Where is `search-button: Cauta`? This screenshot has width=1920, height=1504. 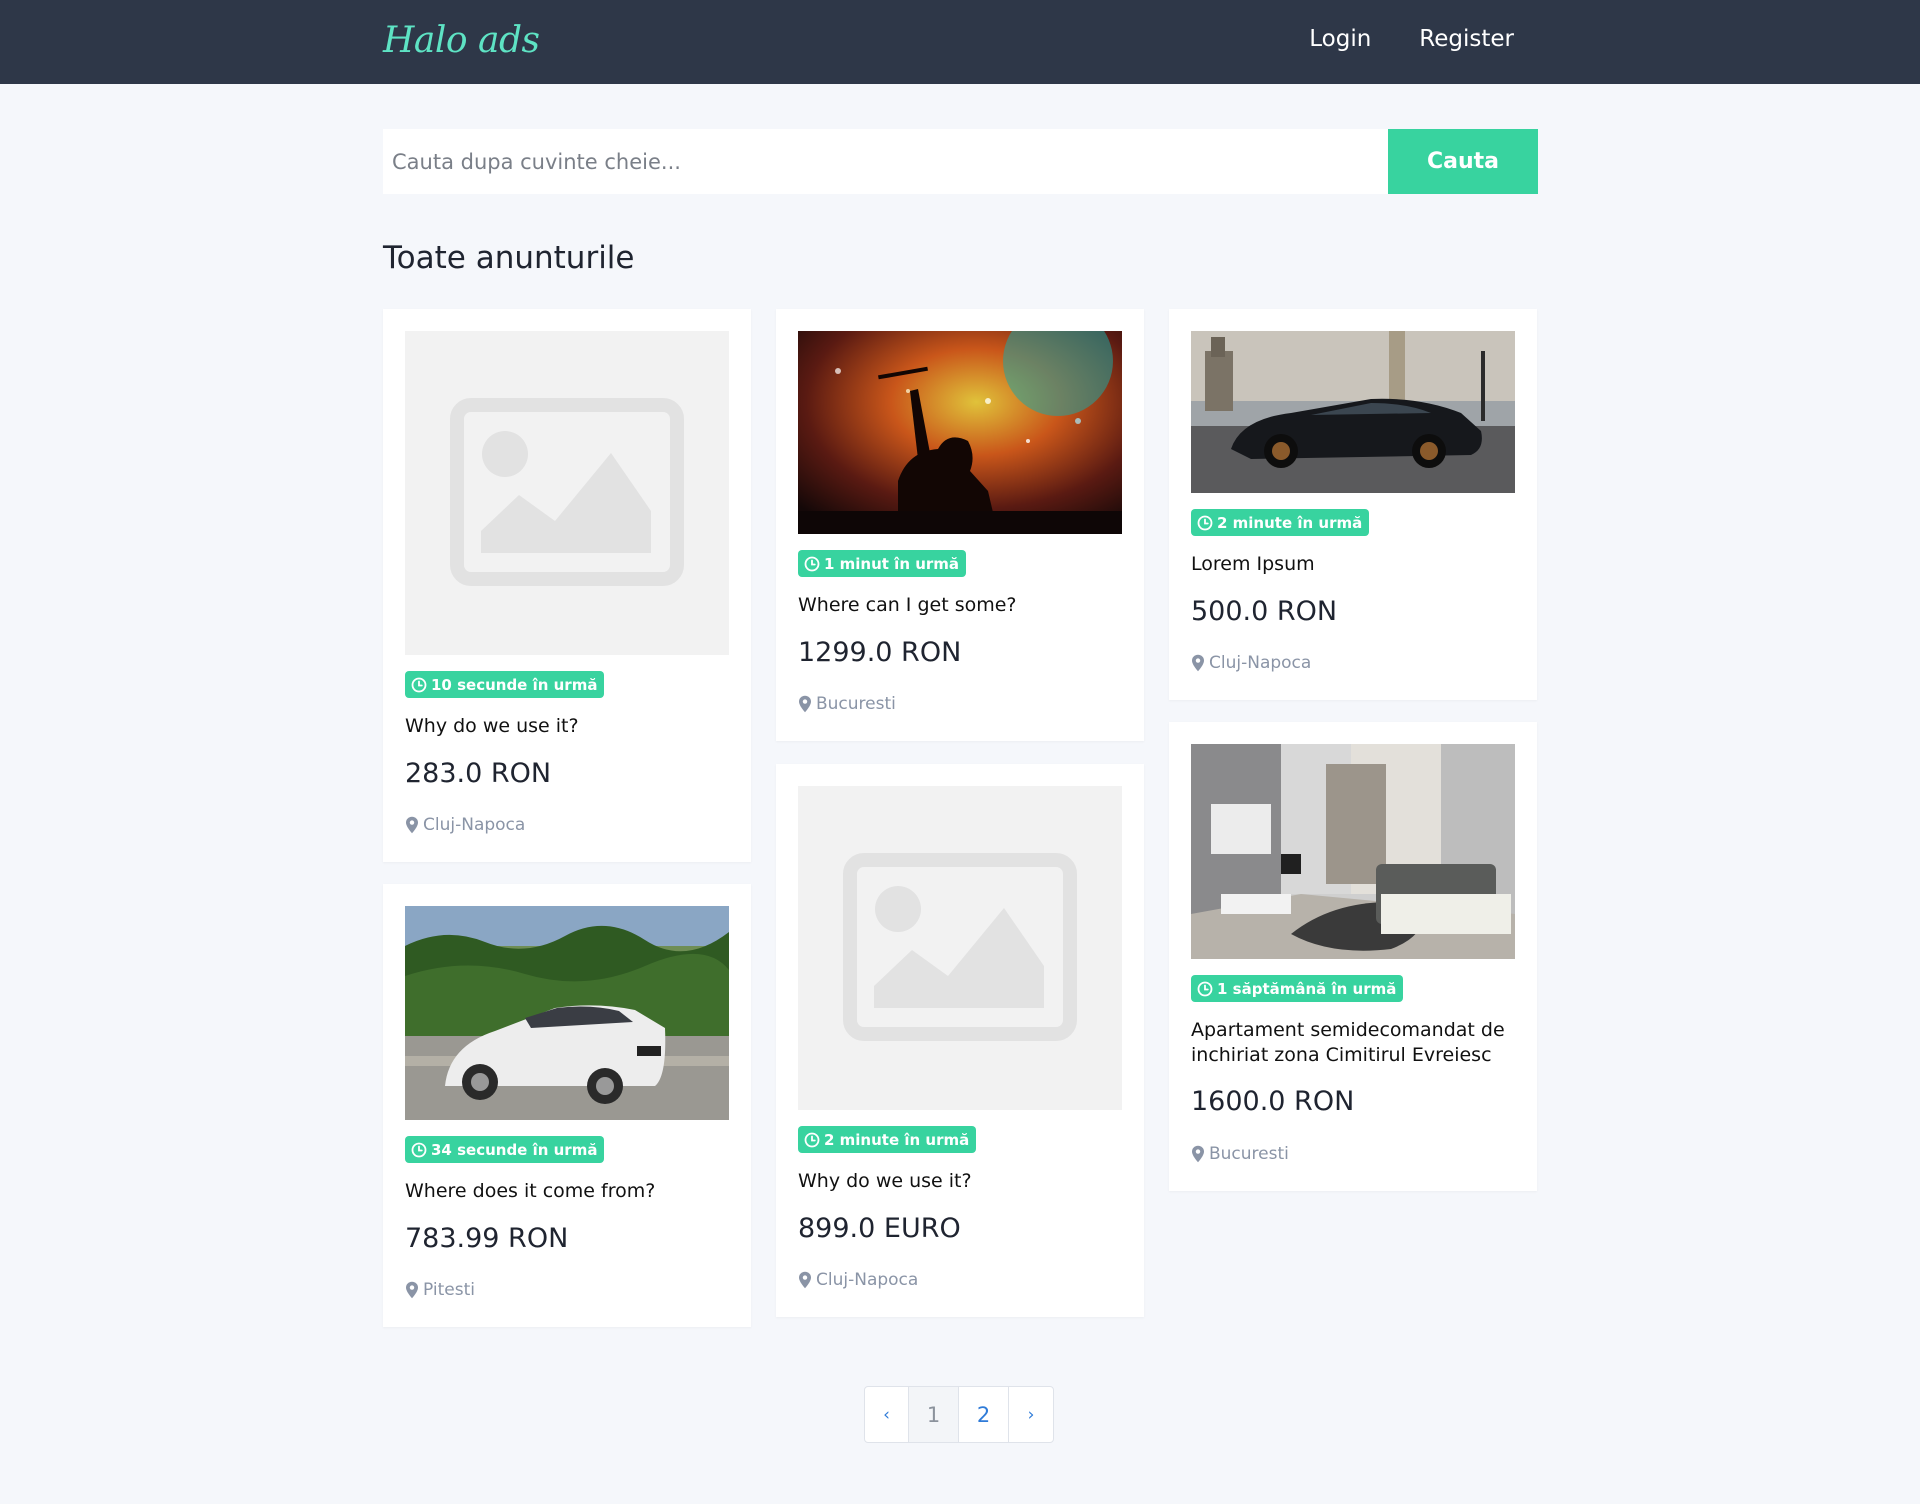 search-button: Cauta is located at coordinates (1463, 161).